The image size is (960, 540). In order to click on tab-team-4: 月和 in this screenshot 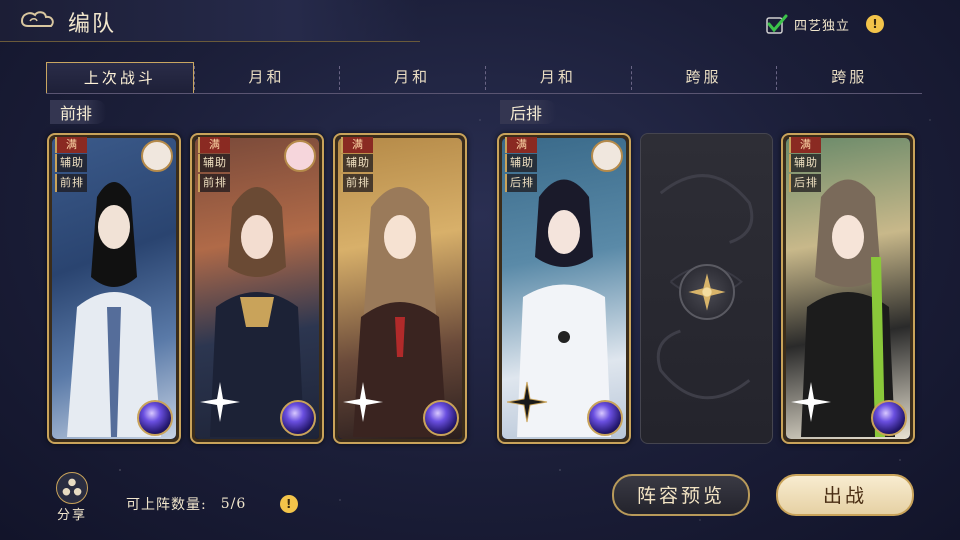, I will do `click(558, 77)`.